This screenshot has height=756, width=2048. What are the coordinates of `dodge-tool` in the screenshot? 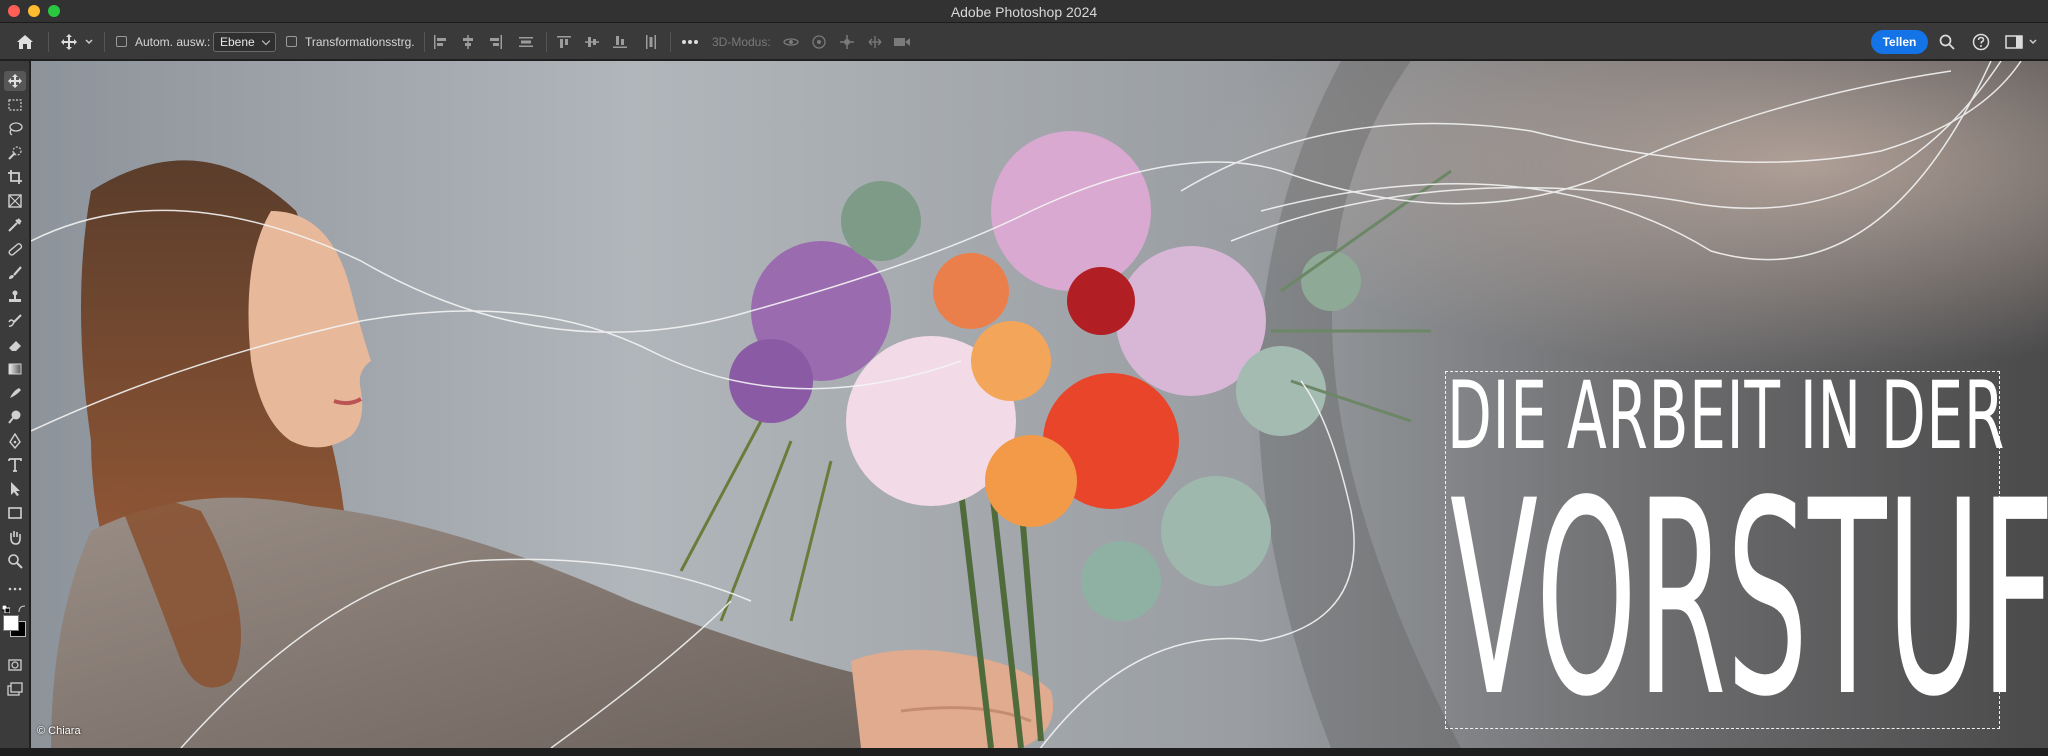 It's located at (15, 417).